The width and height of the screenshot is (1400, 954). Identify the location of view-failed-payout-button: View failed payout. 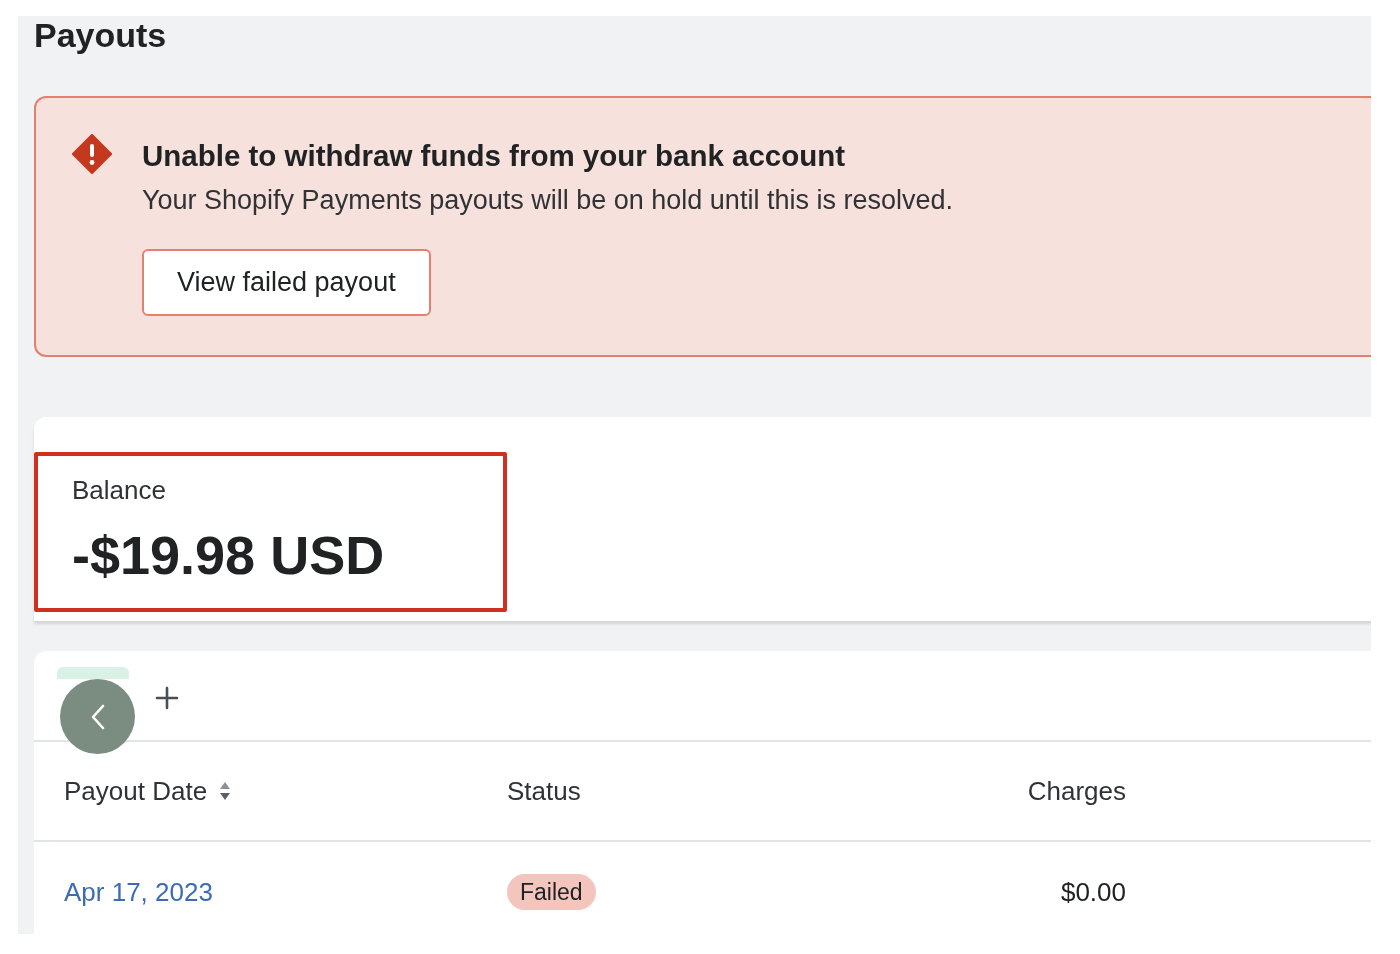
(286, 282).